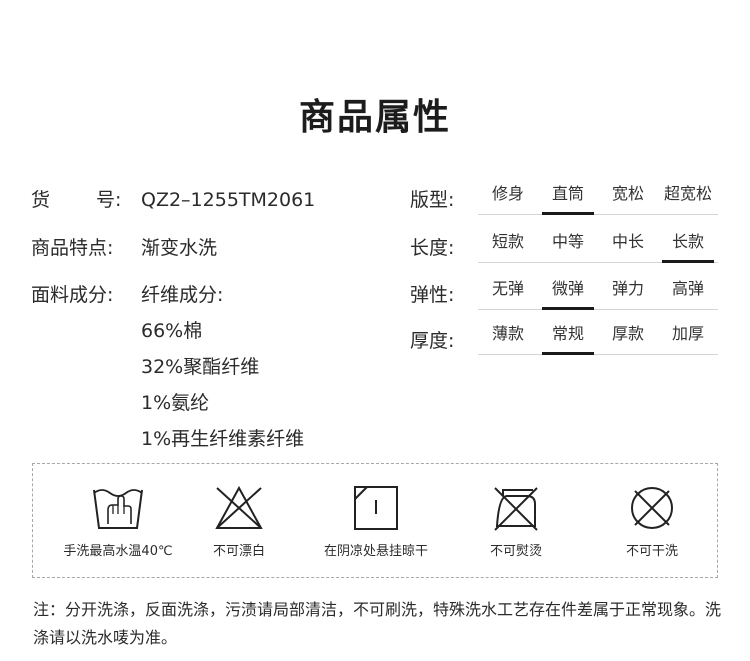 The width and height of the screenshot is (750, 661). I want to click on fabric-row: 面料成分: 纤维成分:, so click(127, 293).